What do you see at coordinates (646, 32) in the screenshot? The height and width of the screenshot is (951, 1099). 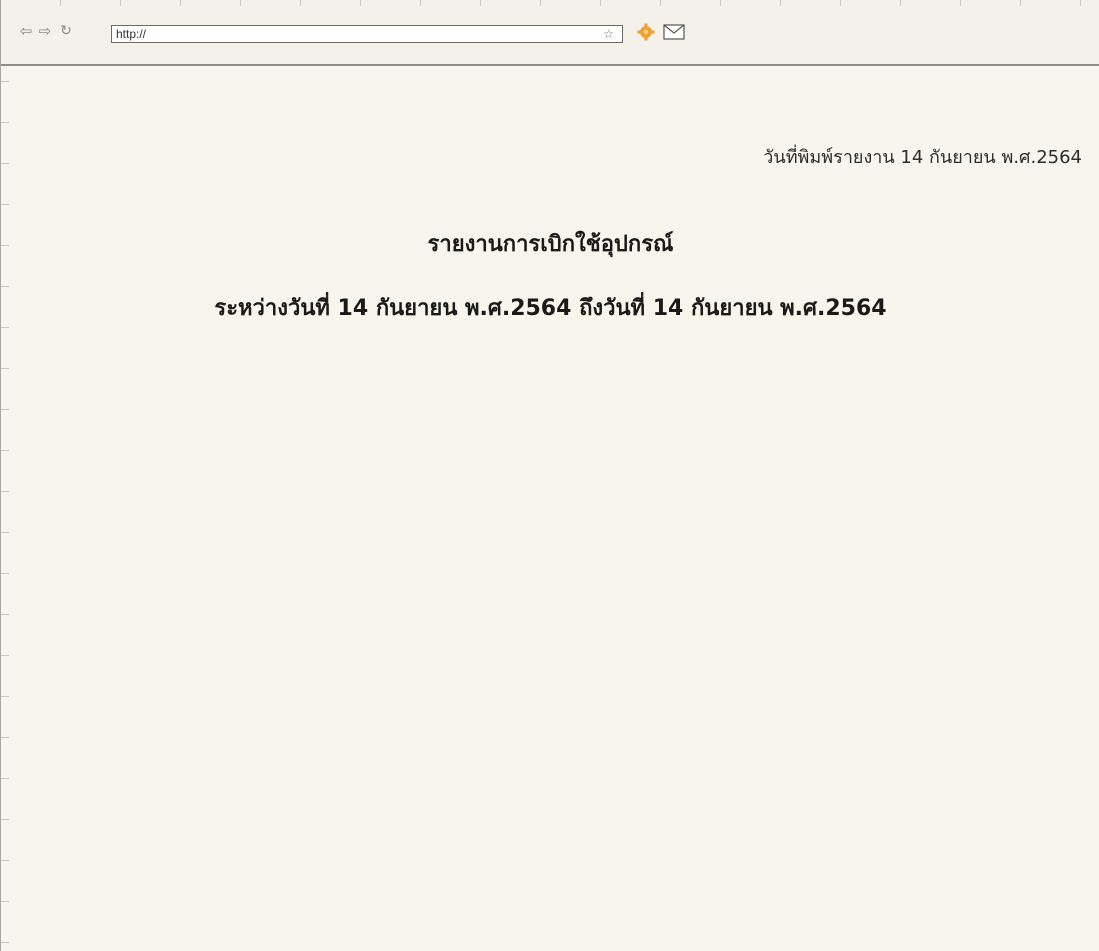 I see `extension-gear-icon` at bounding box center [646, 32].